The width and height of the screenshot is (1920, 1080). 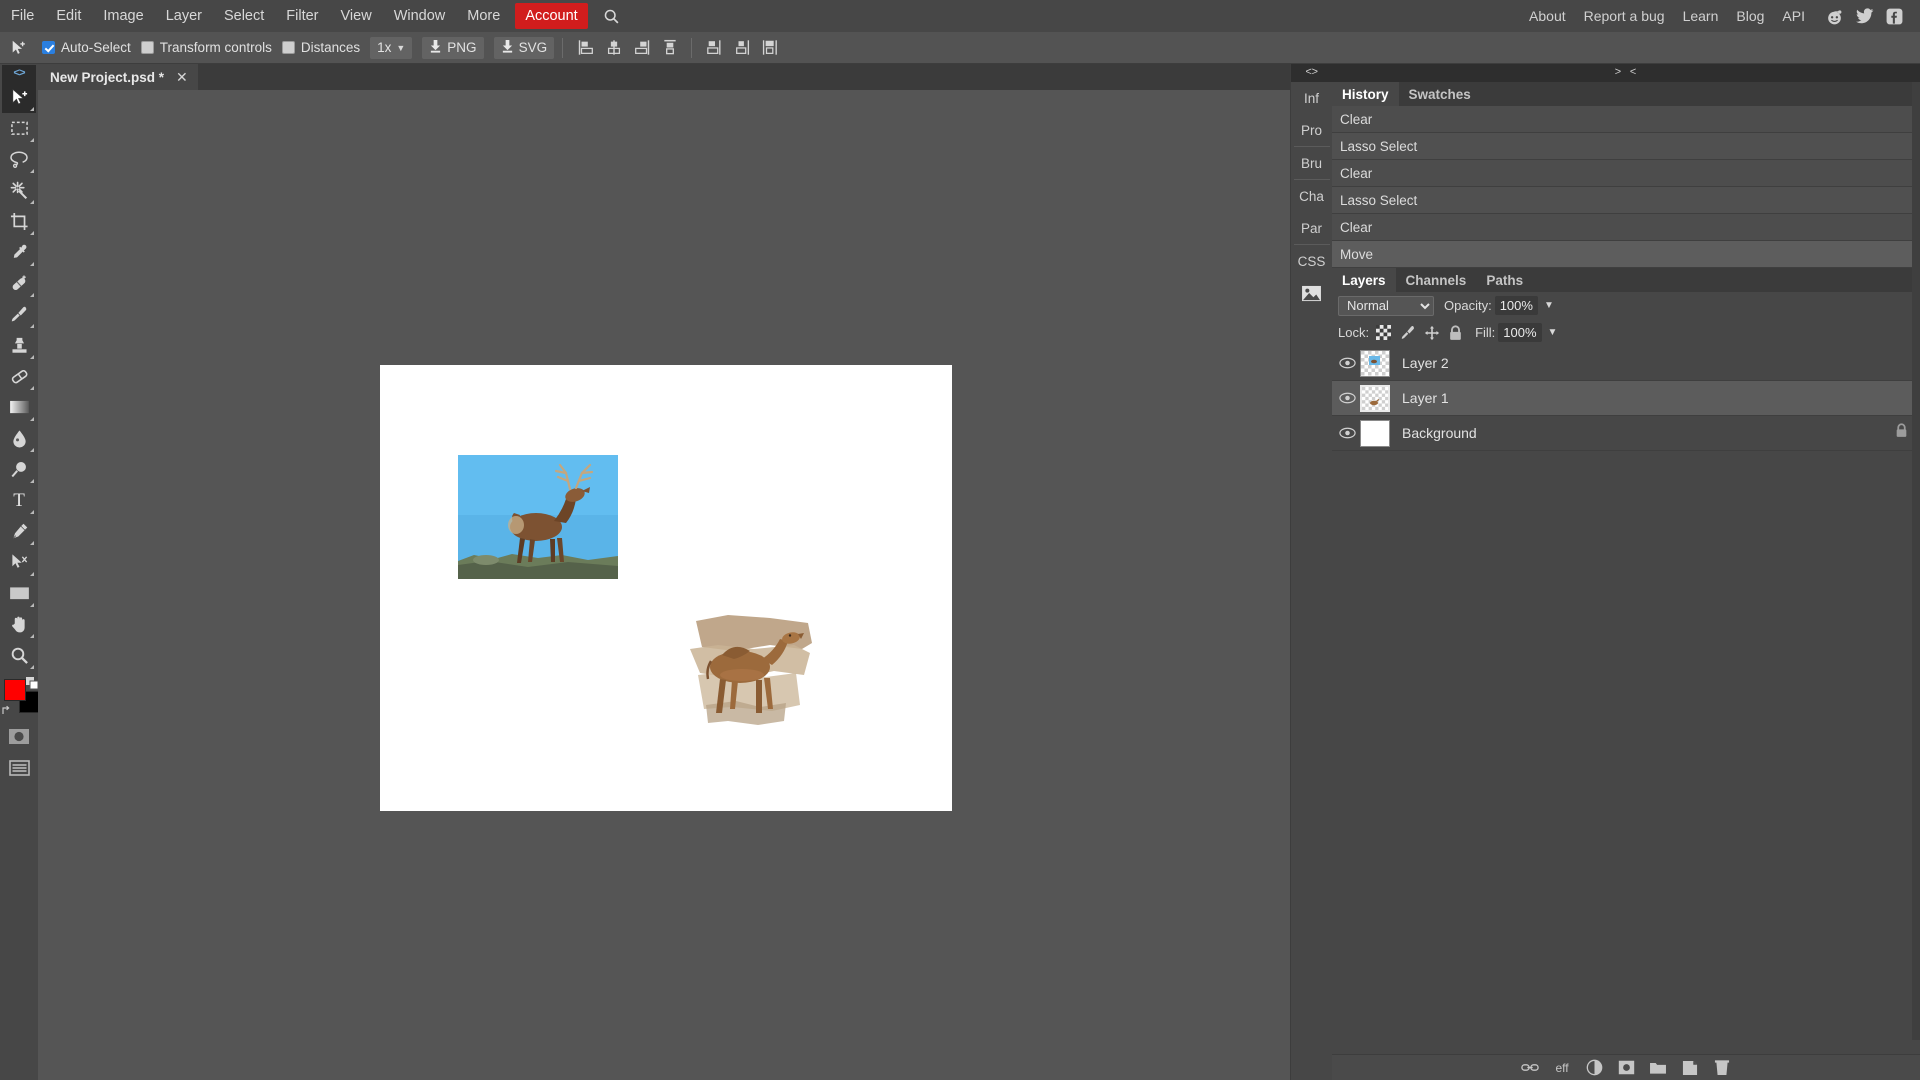 I want to click on distances-checkbox-box, so click(x=288, y=47).